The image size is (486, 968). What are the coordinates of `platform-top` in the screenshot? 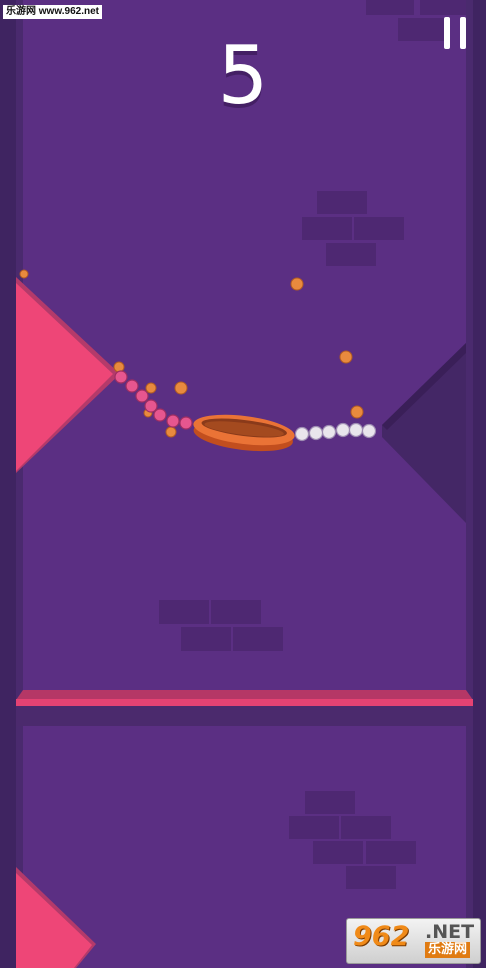 It's located at (244, 695).